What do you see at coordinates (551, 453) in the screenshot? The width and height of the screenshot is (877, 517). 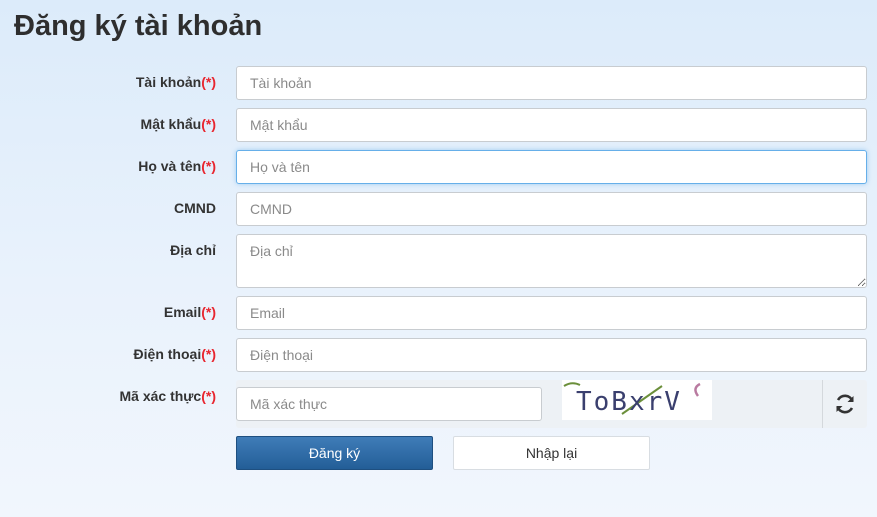 I see `reset-button: Nhập lại` at bounding box center [551, 453].